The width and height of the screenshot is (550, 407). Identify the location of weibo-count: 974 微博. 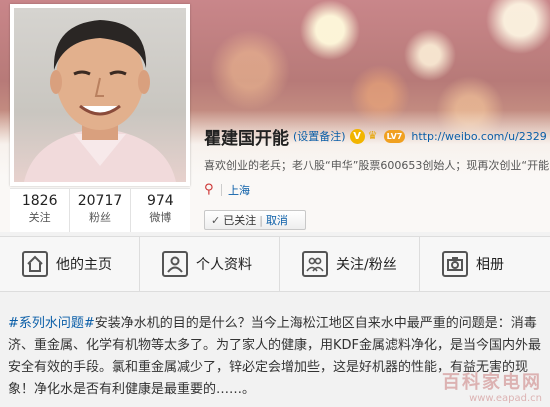
(160, 210).